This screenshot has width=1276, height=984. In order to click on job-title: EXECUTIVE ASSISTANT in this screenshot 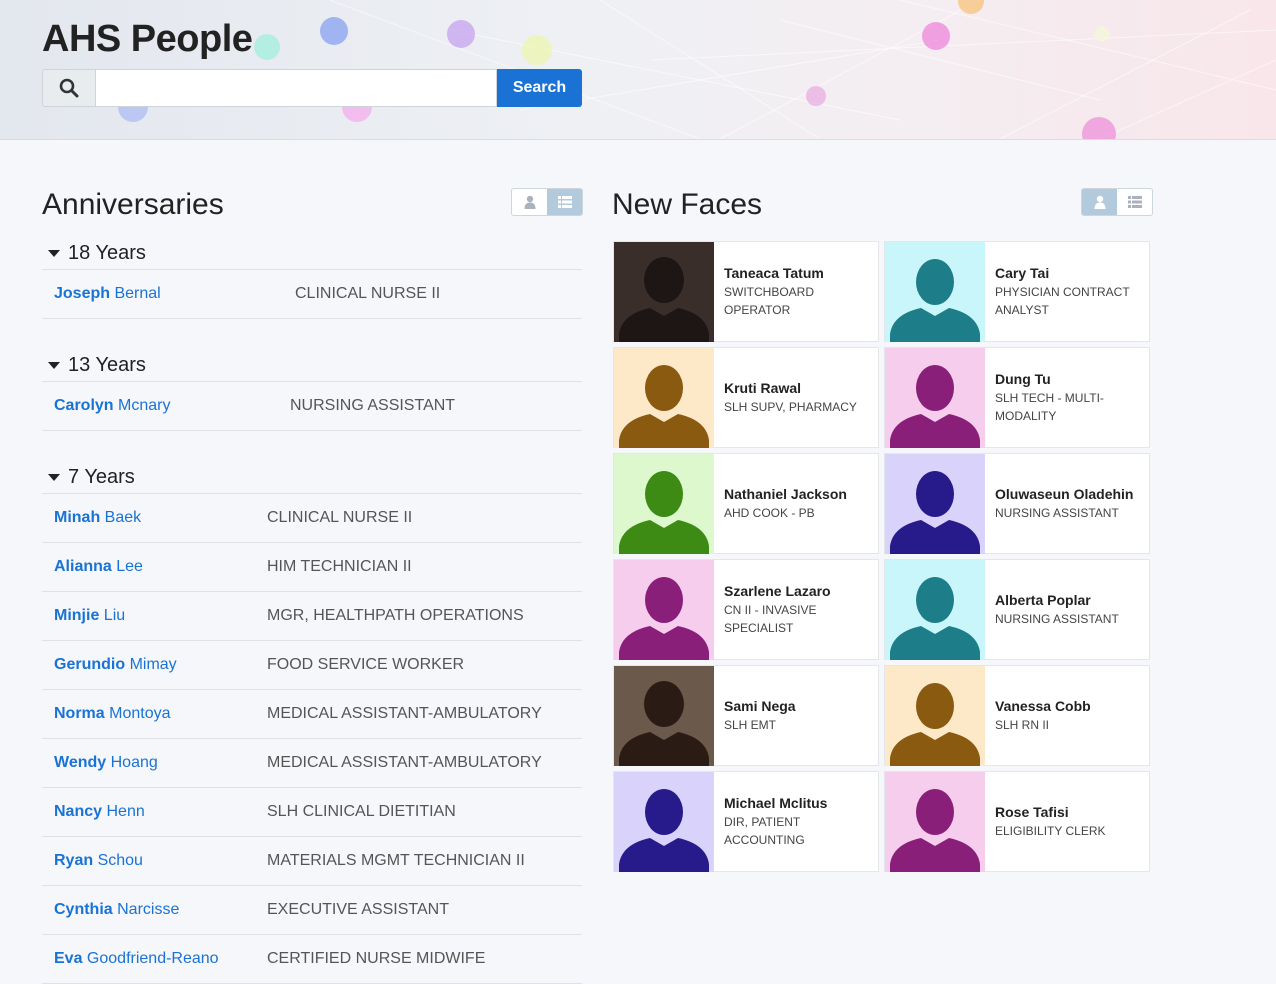, I will do `click(358, 909)`.